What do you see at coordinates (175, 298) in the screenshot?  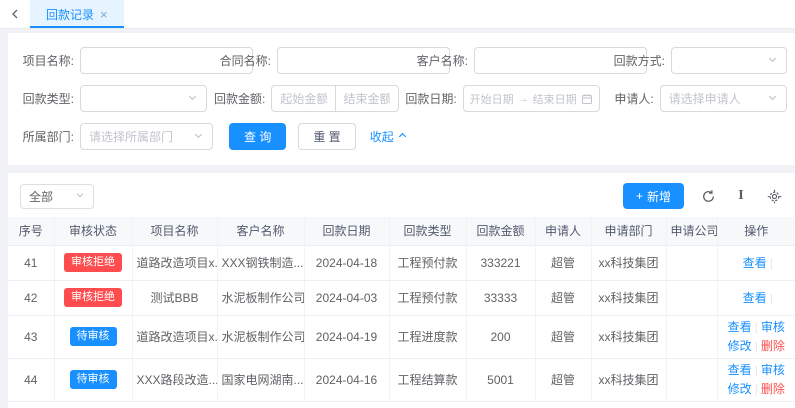 I see `cell-project: 测试BBB` at bounding box center [175, 298].